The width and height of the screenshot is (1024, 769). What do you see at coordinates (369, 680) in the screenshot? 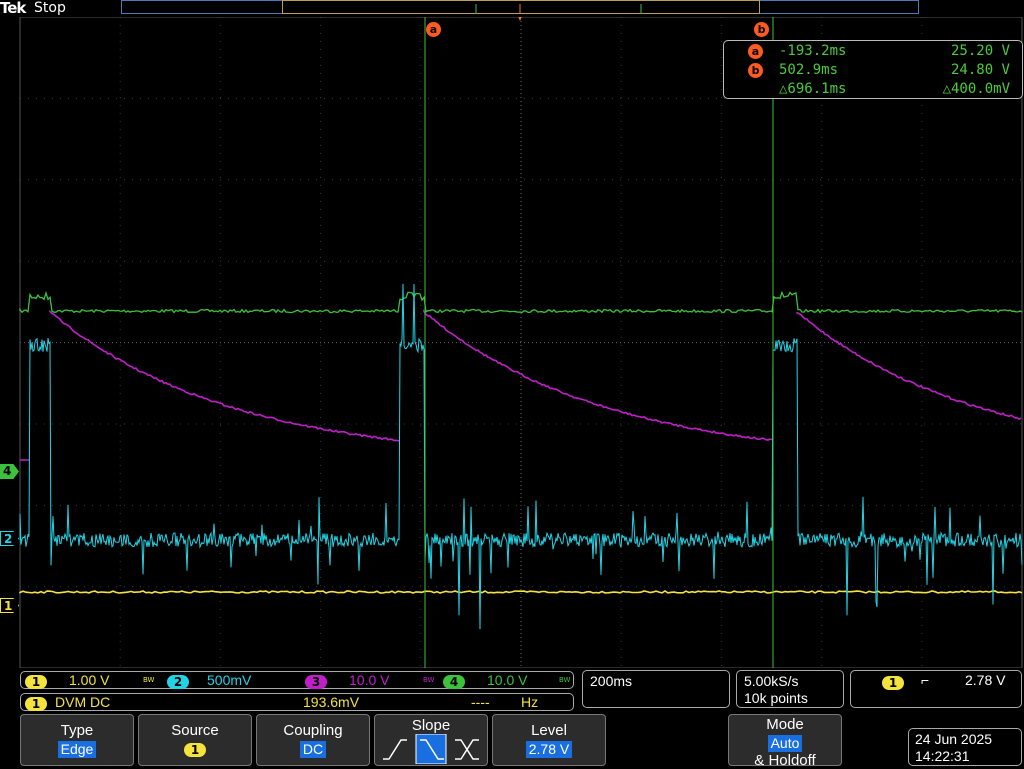
I see `ch3-scale: 10.0 V` at bounding box center [369, 680].